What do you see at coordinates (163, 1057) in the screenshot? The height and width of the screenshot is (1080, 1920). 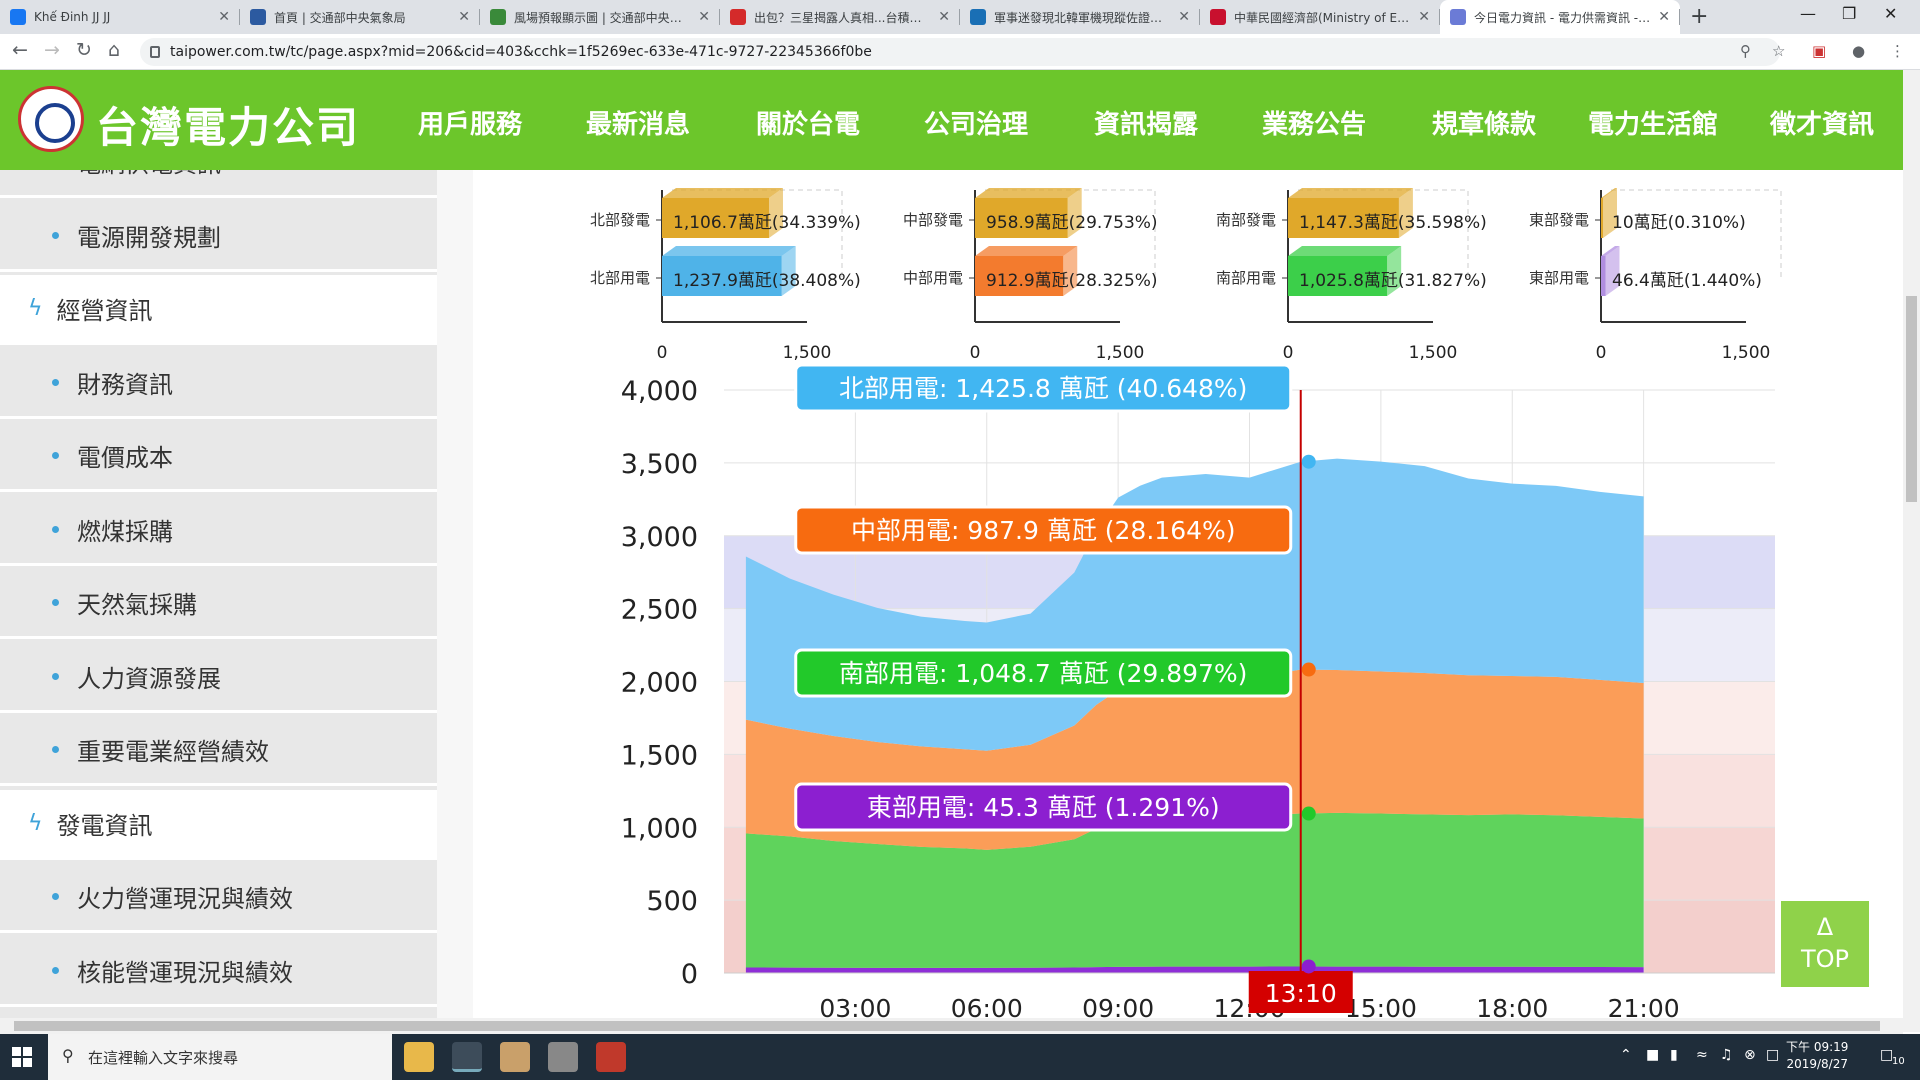 I see `taskbar-search-placeholder: 在這裡輸入文字來搜尋` at bounding box center [163, 1057].